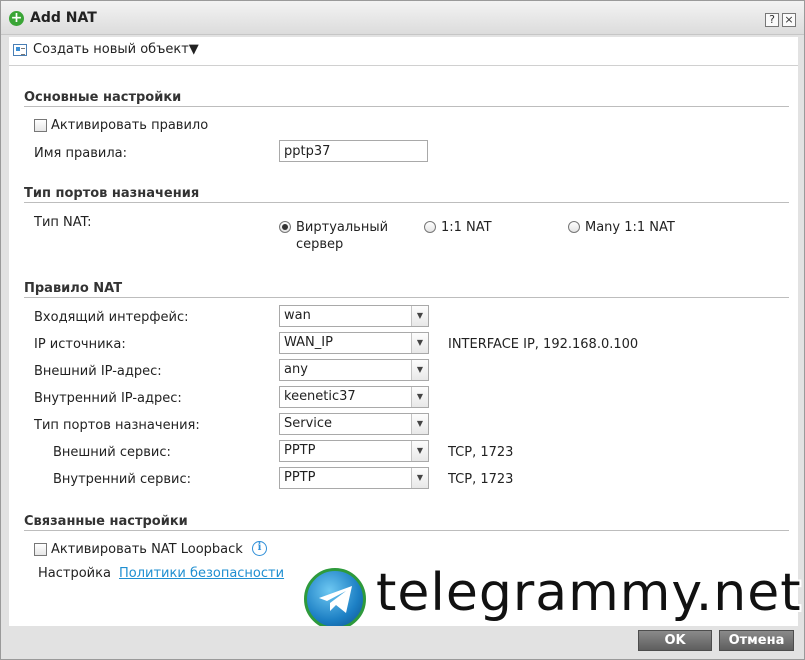  What do you see at coordinates (103, 97) in the screenshot?
I see `section-title-basic: Основные настройки` at bounding box center [103, 97].